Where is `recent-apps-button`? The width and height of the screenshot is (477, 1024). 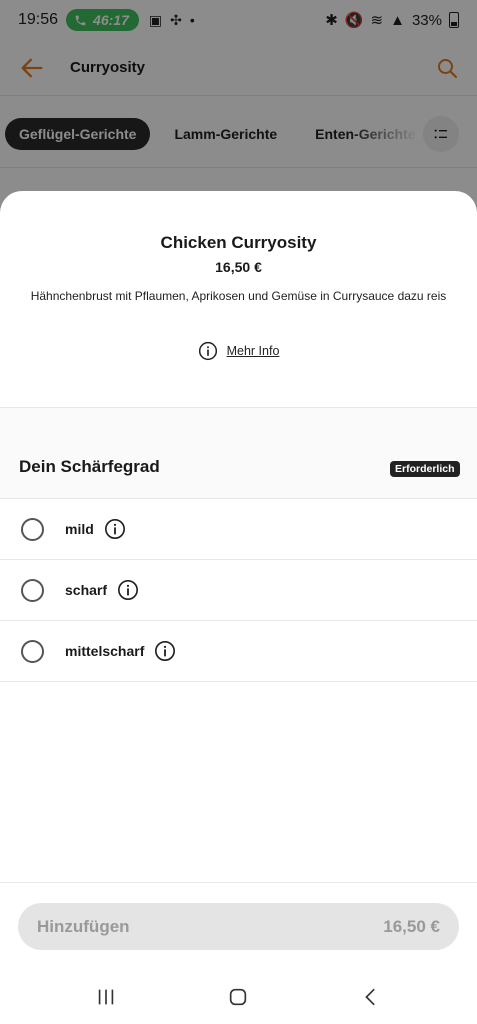 recent-apps-button is located at coordinates (106, 997).